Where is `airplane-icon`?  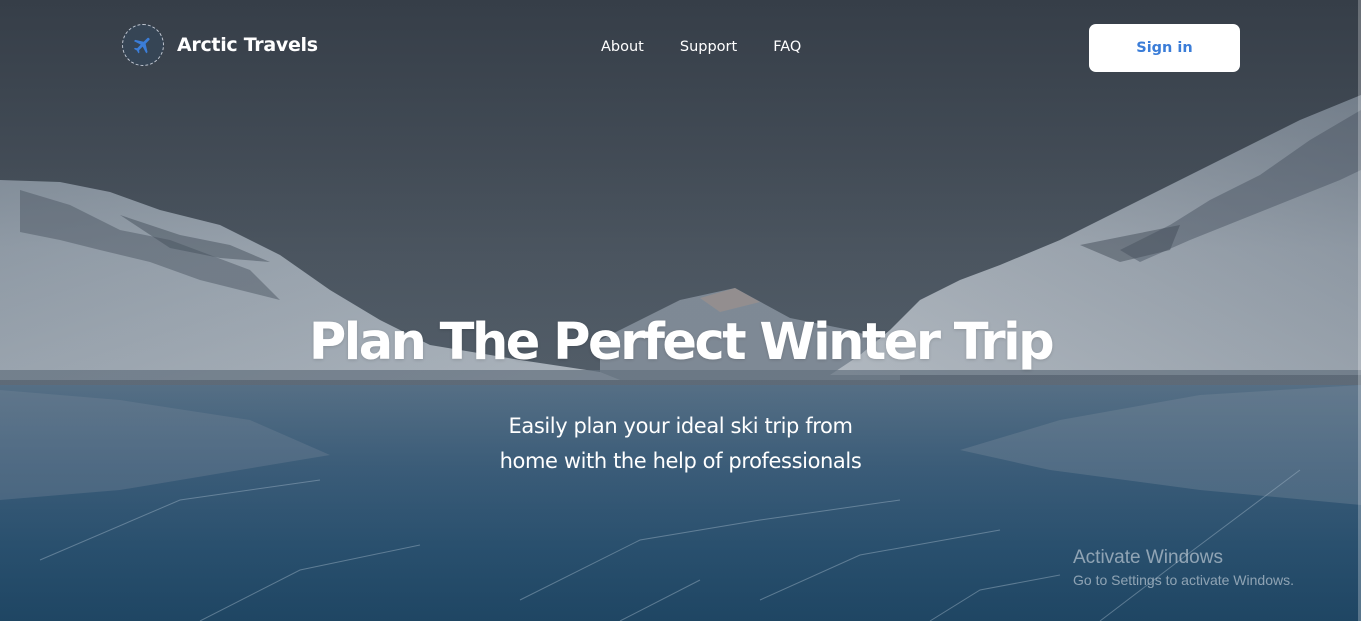 airplane-icon is located at coordinates (141, 45).